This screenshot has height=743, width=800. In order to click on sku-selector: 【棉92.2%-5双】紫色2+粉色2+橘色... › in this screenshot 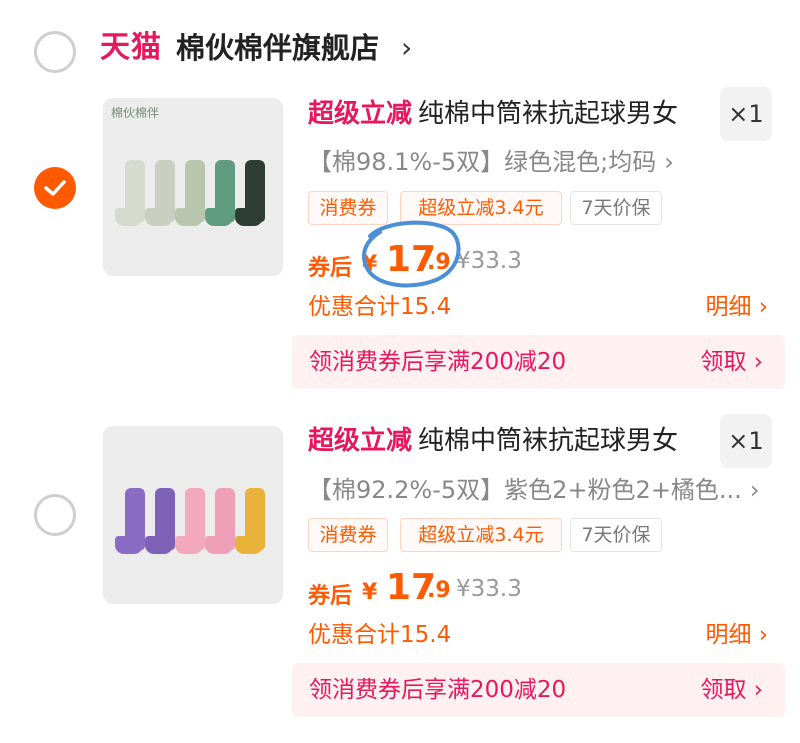, I will do `click(533, 490)`.